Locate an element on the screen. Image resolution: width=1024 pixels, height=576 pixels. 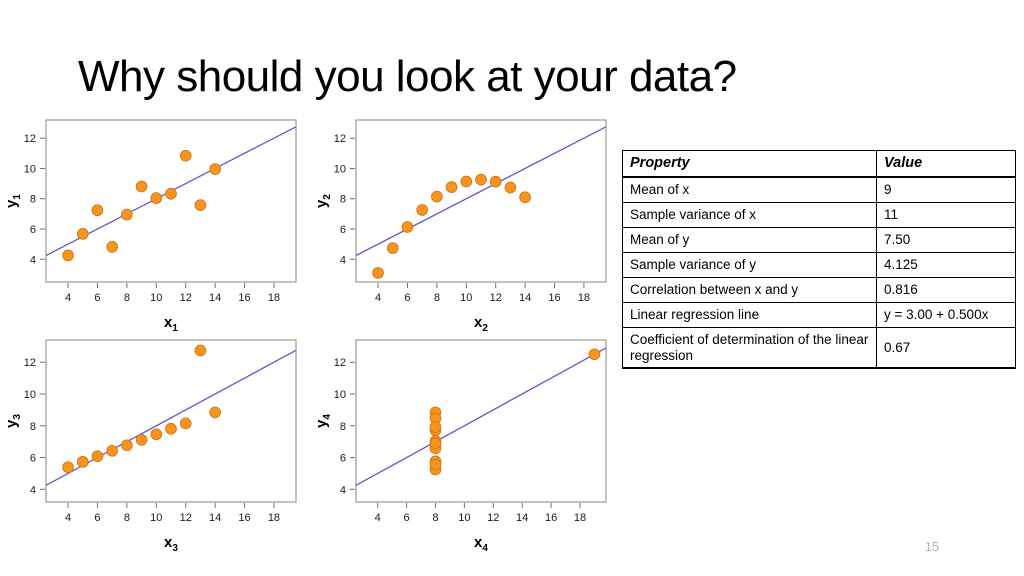
cell-property: Correlation between x and y is located at coordinates (749, 289).